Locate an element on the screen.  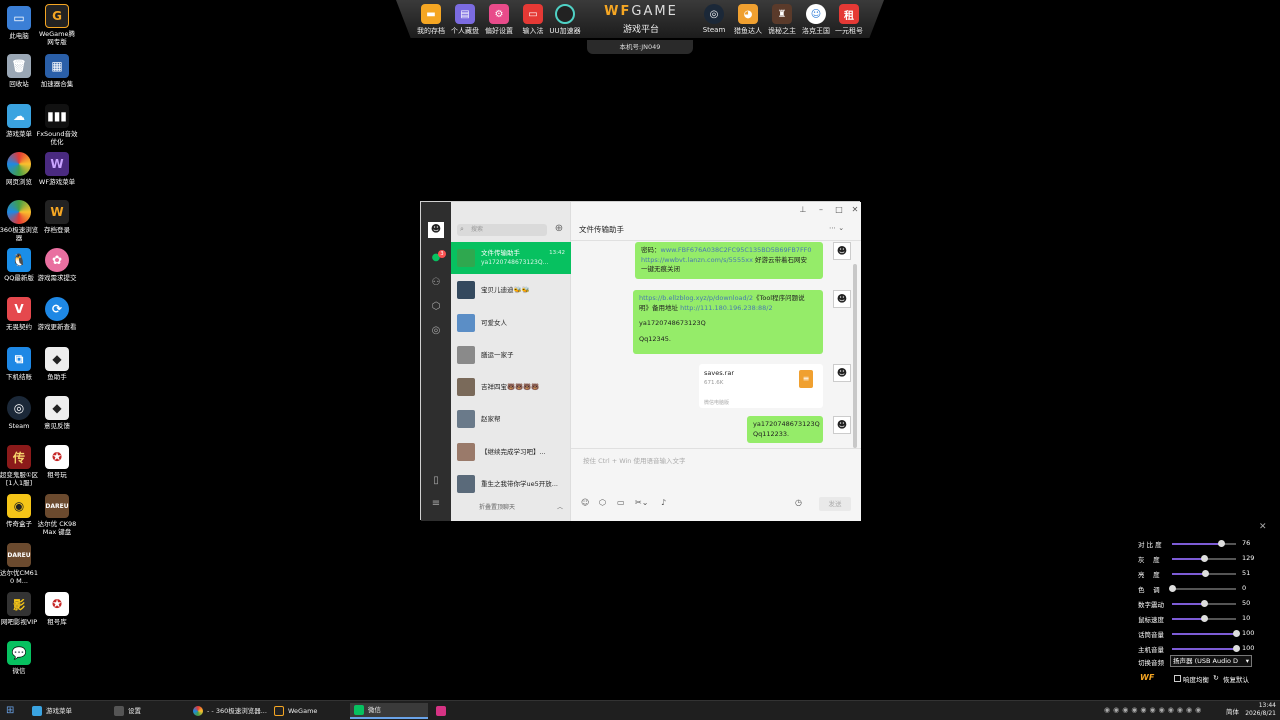
system-tray-icons: ◉◉◉◉◉◉◉◉◉◉◉ is located at coordinates (1159, 711).